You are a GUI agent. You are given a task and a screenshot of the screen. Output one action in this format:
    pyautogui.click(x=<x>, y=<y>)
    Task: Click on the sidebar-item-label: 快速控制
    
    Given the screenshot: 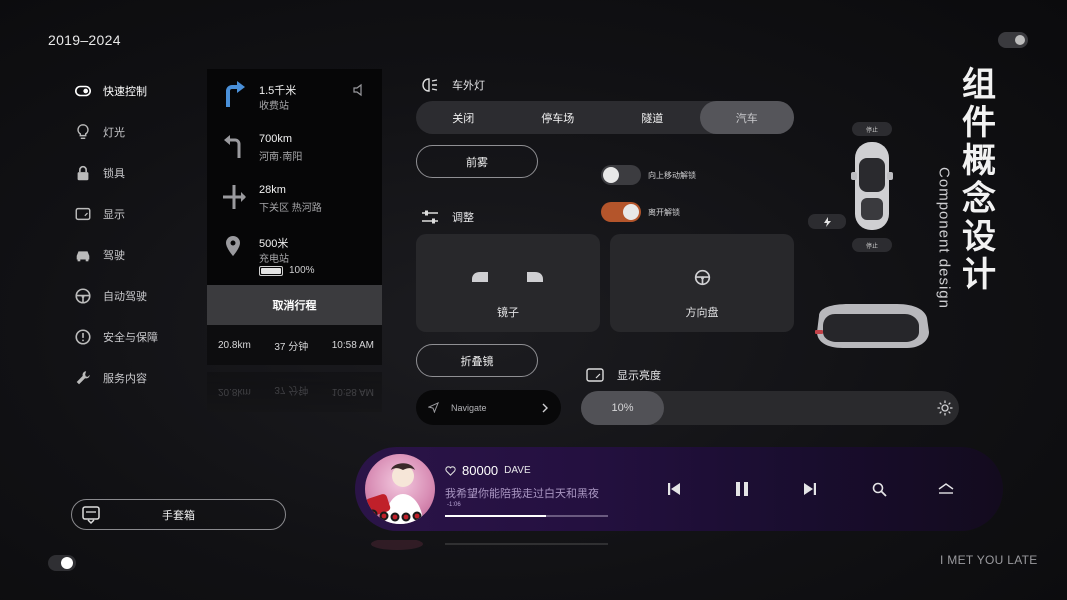 What is the action you would take?
    pyautogui.click(x=125, y=91)
    